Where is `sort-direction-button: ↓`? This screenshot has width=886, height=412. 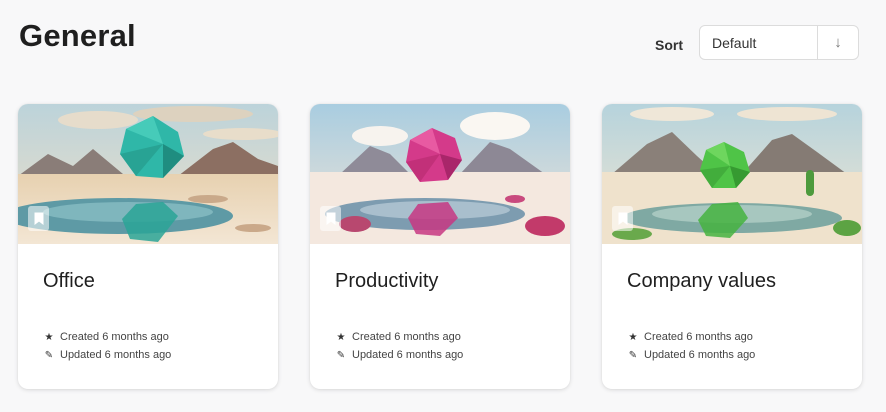
sort-direction-button: ↓ is located at coordinates (837, 42).